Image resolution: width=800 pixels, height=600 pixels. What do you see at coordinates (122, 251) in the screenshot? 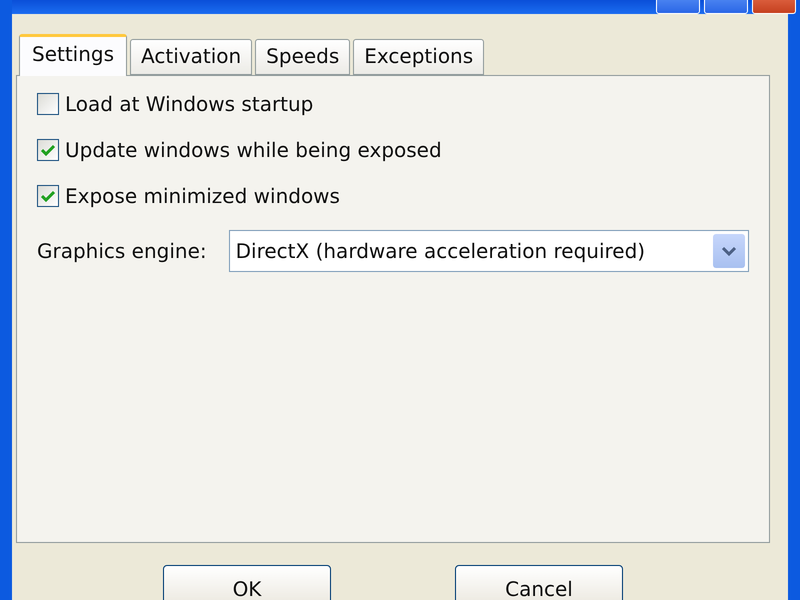
I see `field-label: Graphics engine:` at bounding box center [122, 251].